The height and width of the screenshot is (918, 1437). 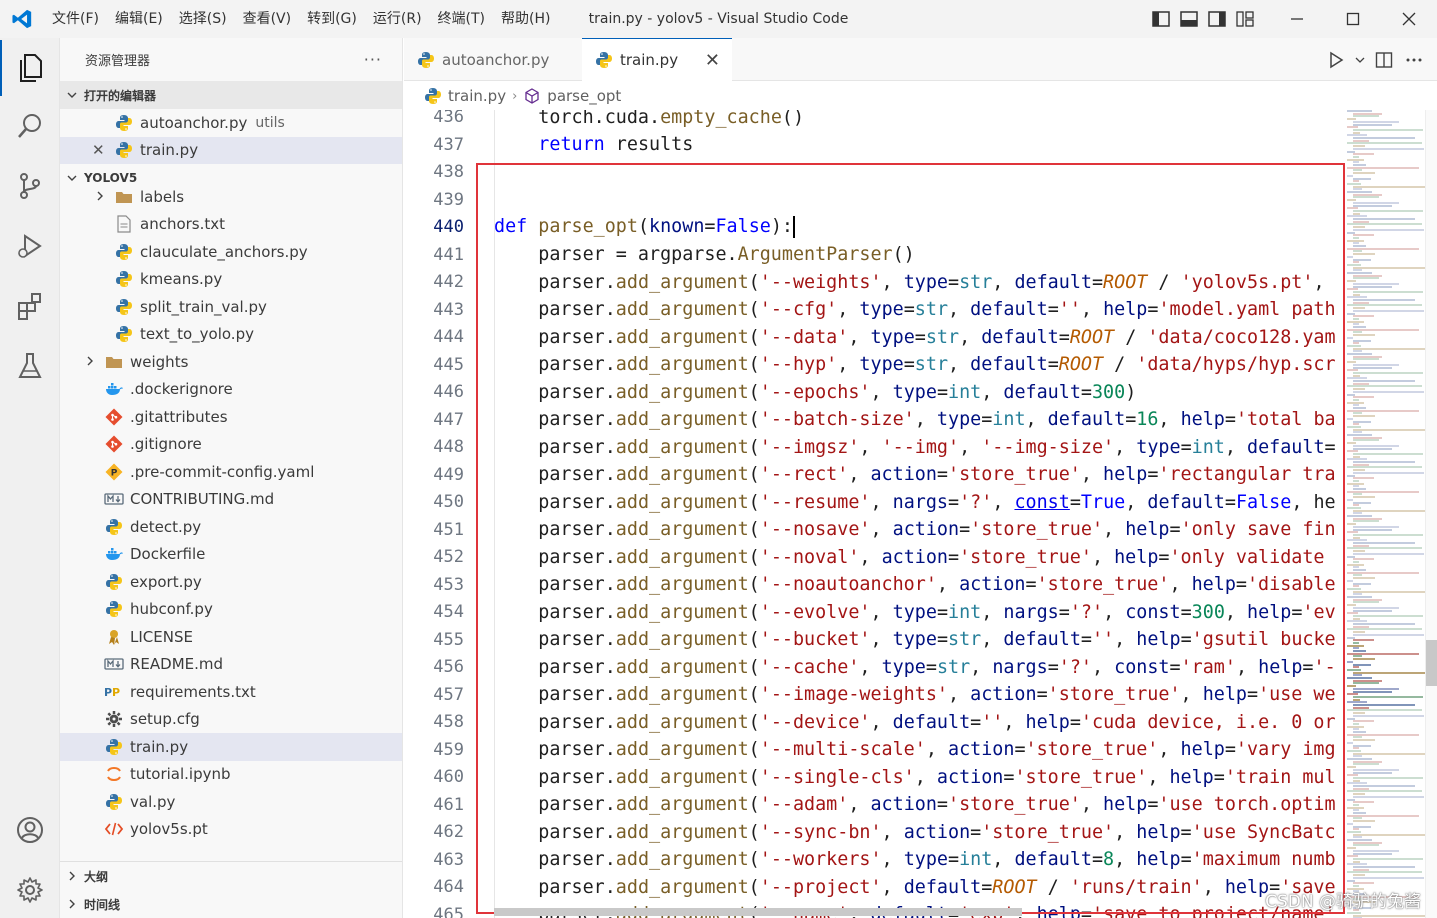 I want to click on breadcrumb-file: train.py, so click(x=477, y=96).